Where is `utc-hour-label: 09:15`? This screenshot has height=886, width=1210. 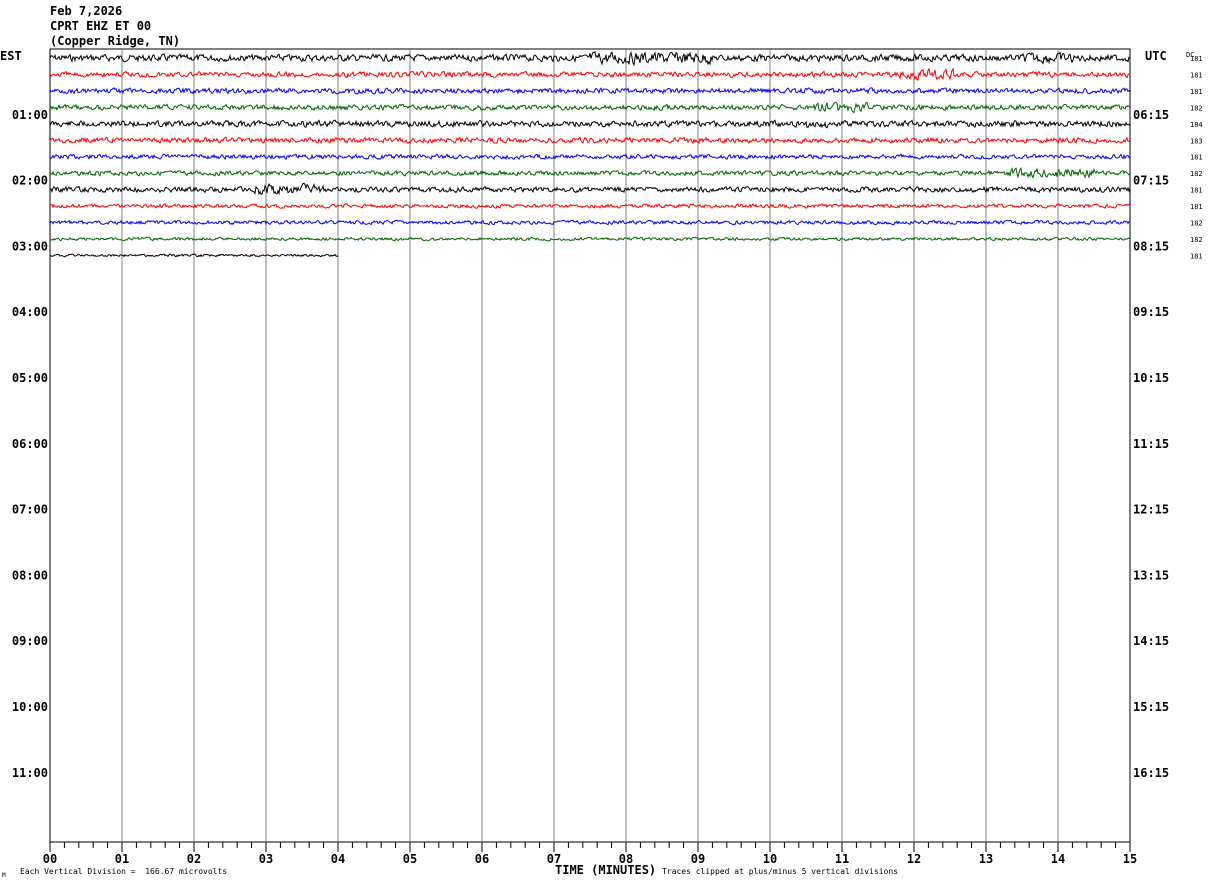 utc-hour-label: 09:15 is located at coordinates (1151, 312).